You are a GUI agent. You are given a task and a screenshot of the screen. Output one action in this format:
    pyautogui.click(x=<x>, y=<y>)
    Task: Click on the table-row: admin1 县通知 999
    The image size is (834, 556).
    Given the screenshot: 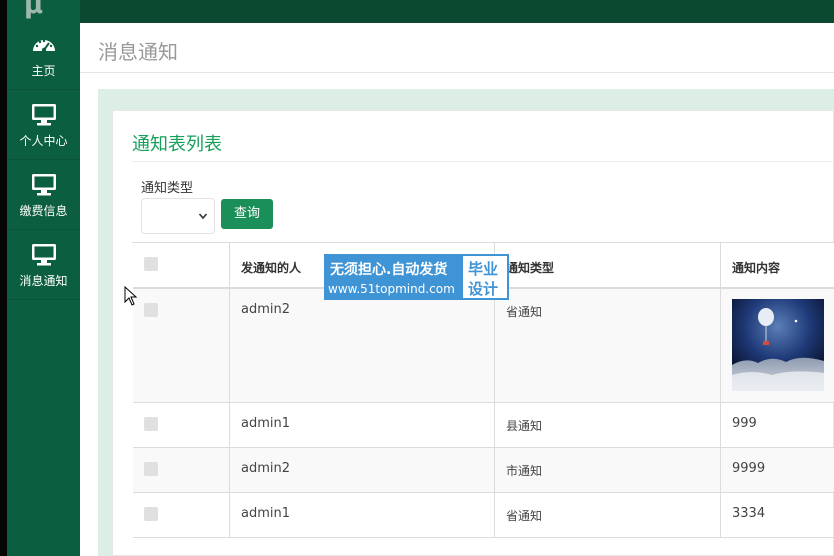 What is the action you would take?
    pyautogui.click(x=483, y=425)
    